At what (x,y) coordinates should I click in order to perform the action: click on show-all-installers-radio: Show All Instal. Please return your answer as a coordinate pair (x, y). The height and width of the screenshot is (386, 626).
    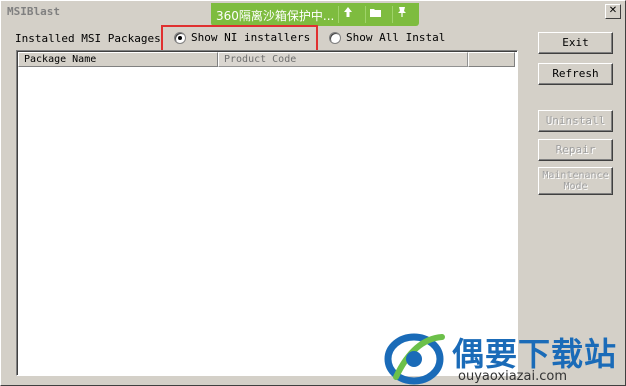
    Looking at the image, I should click on (387, 37).